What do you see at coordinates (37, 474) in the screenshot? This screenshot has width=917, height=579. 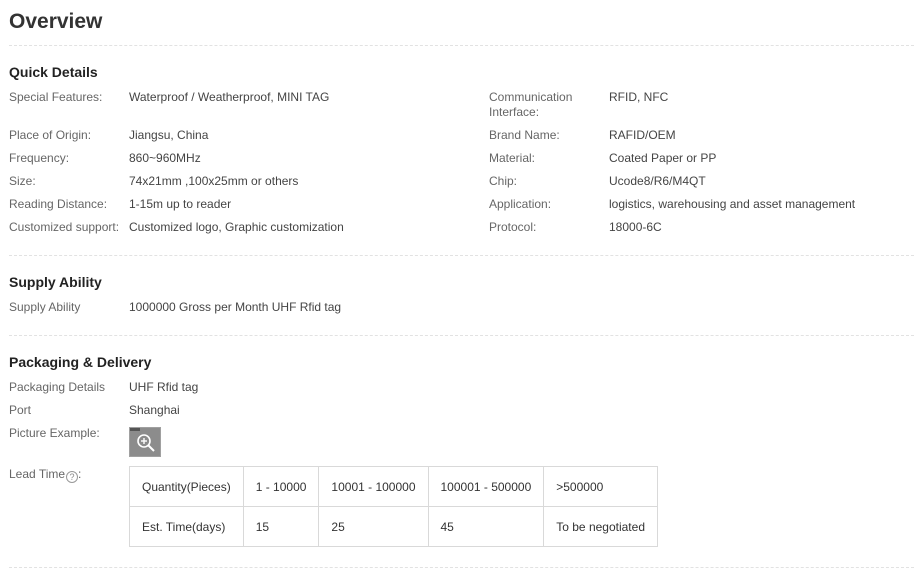 I see `detail-label: Lead Time` at bounding box center [37, 474].